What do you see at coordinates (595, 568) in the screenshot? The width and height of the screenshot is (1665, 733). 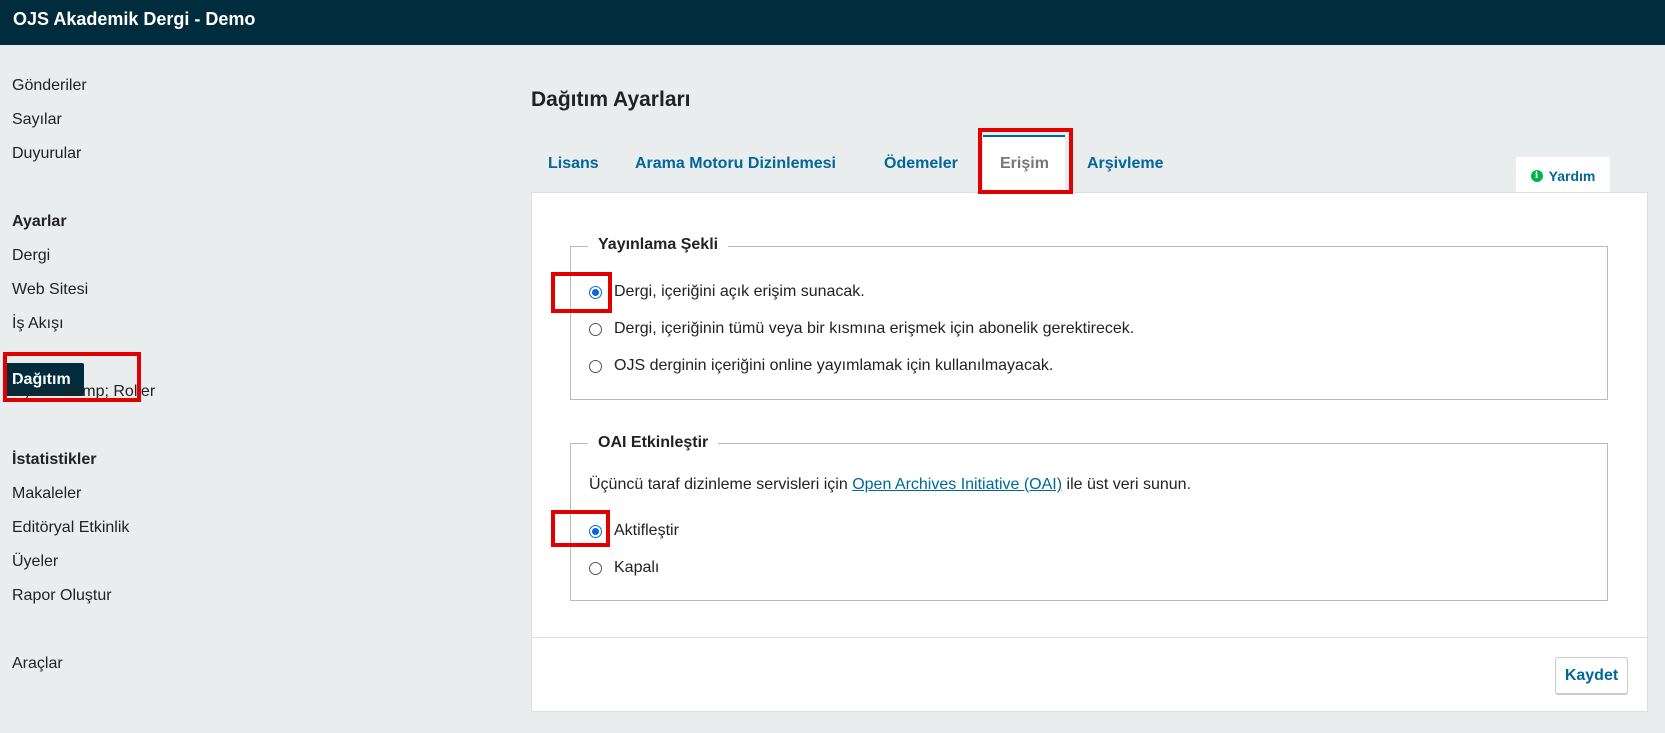 I see `radio-oai-disable` at bounding box center [595, 568].